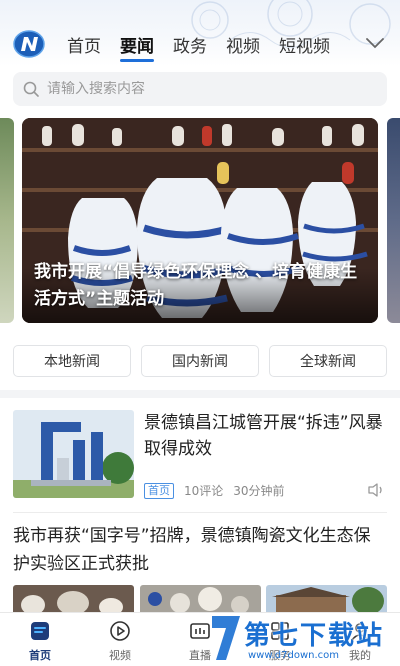 This screenshot has width=400, height=666. I want to click on bottom-nav-label: 视频, so click(120, 655).